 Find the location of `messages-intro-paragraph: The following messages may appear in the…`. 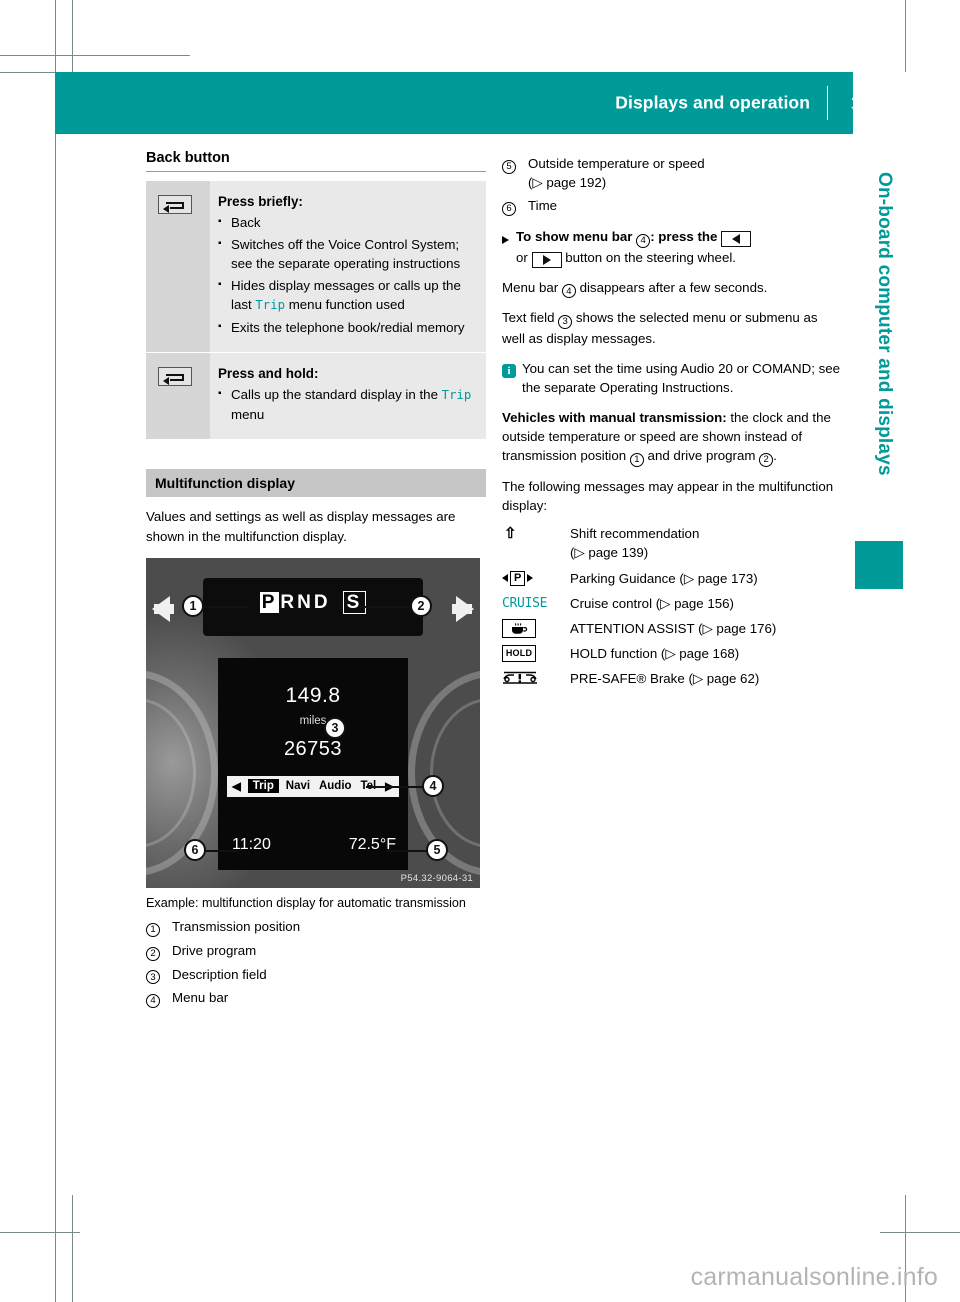

messages-intro-paragraph: The following messages may appear in the… is located at coordinates (668, 495).